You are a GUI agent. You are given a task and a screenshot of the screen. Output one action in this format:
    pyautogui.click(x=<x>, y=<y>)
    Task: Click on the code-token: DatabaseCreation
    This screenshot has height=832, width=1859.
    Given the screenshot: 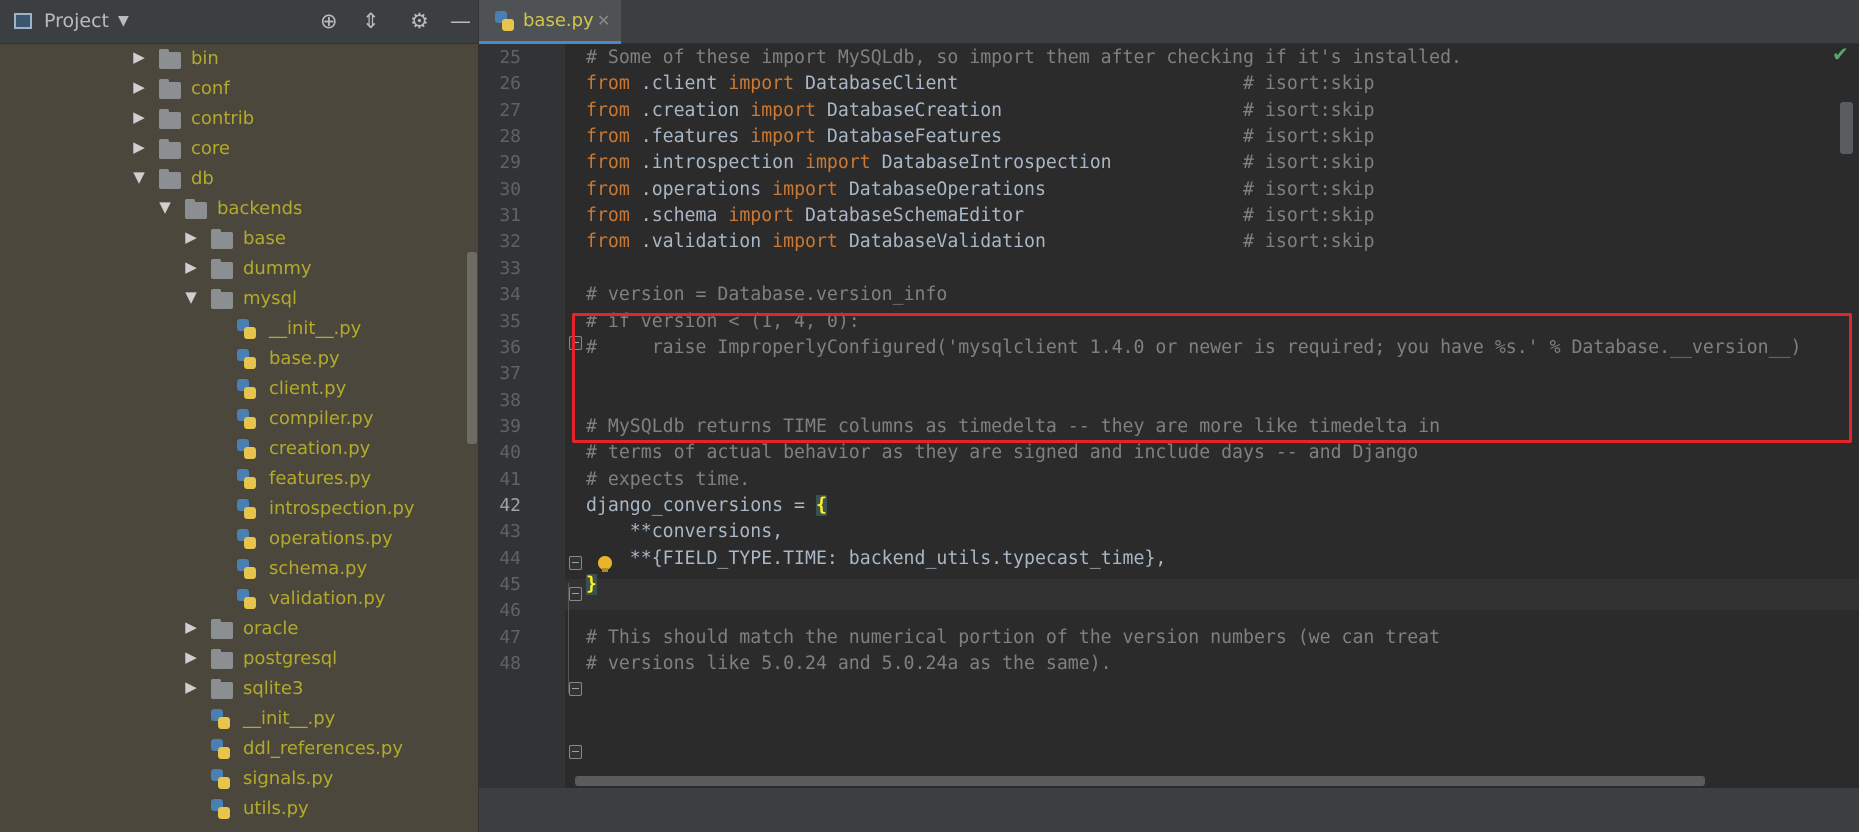 What is the action you would take?
    pyautogui.click(x=1029, y=110)
    